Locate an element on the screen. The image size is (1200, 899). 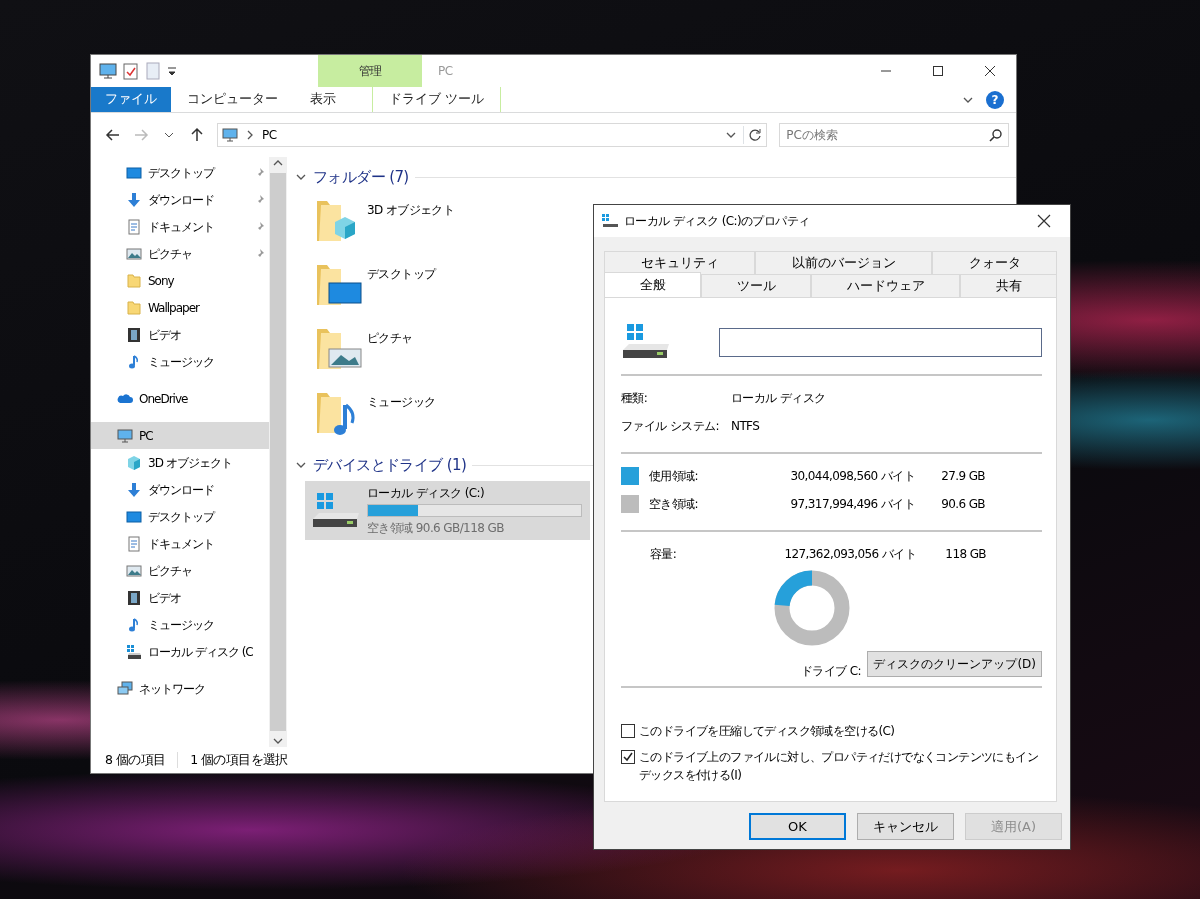
ribbon-tab: ドライブ ツール is located at coordinates (436, 99).